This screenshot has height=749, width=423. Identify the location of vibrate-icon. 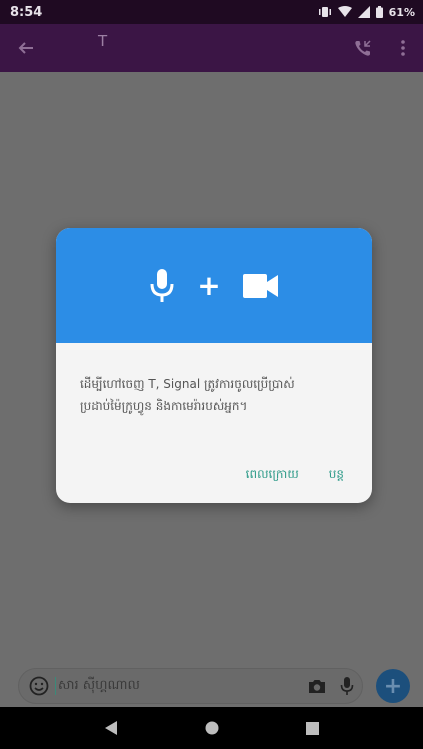
(324, 12).